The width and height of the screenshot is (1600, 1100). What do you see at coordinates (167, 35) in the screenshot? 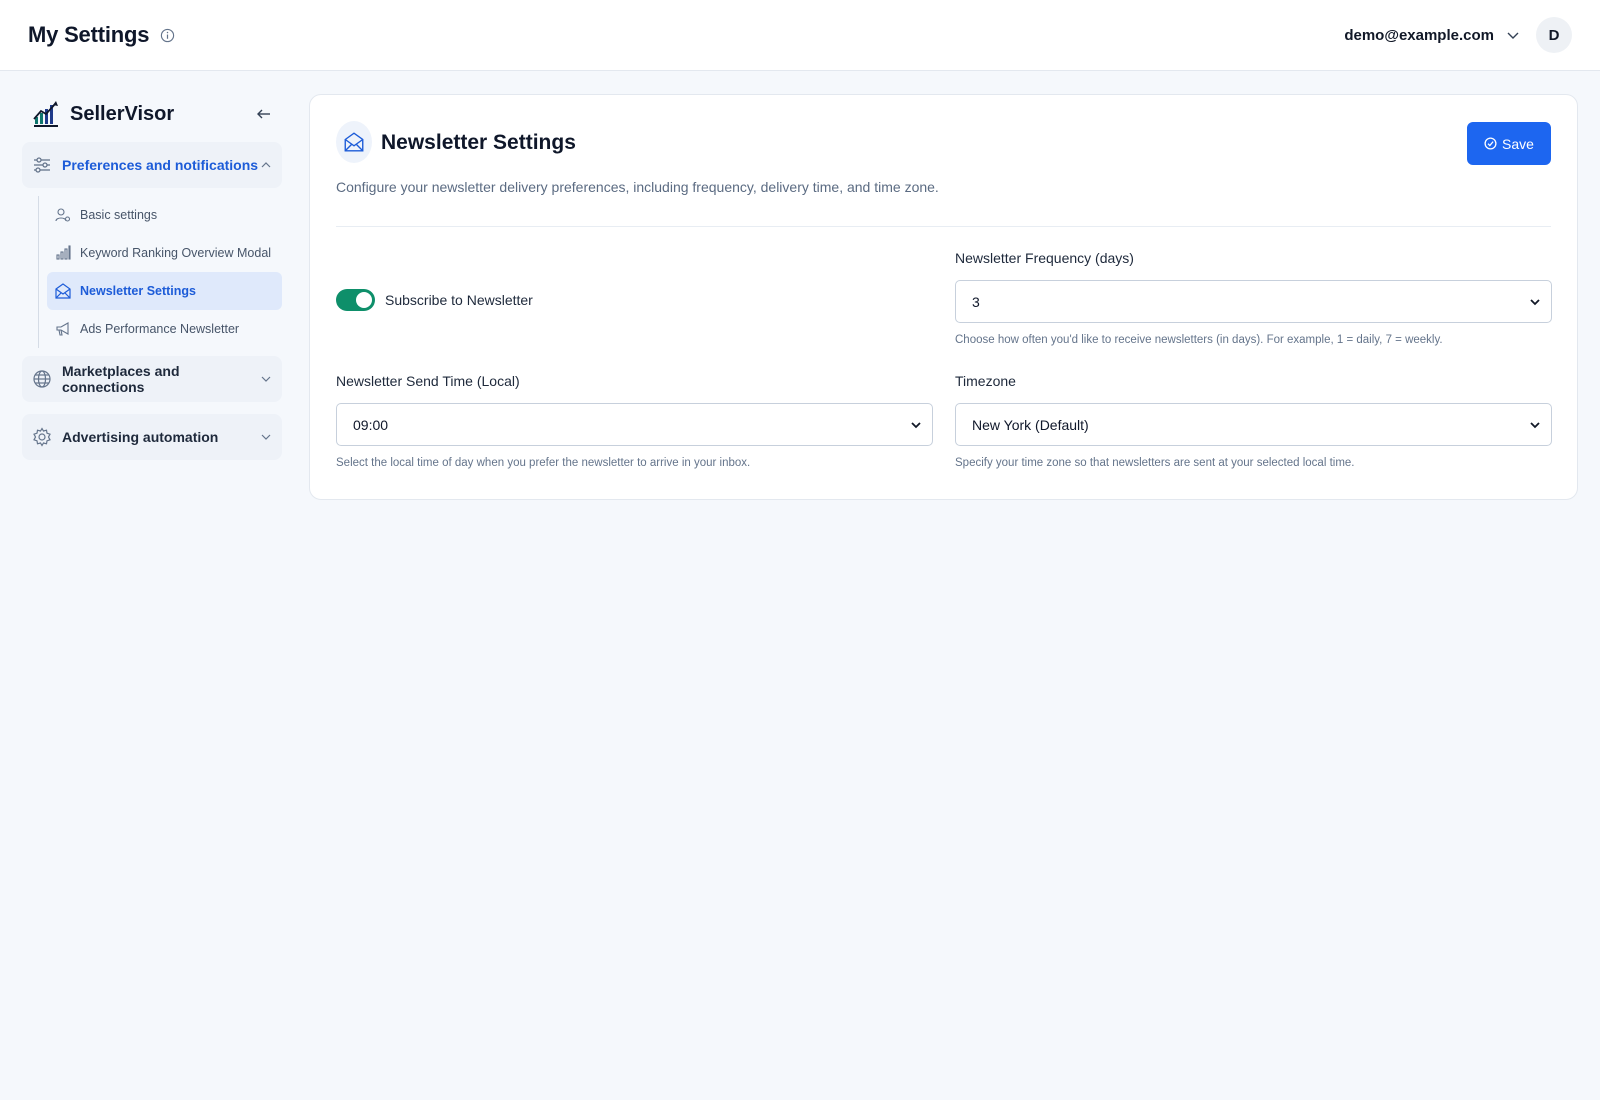
I see `info-icon` at bounding box center [167, 35].